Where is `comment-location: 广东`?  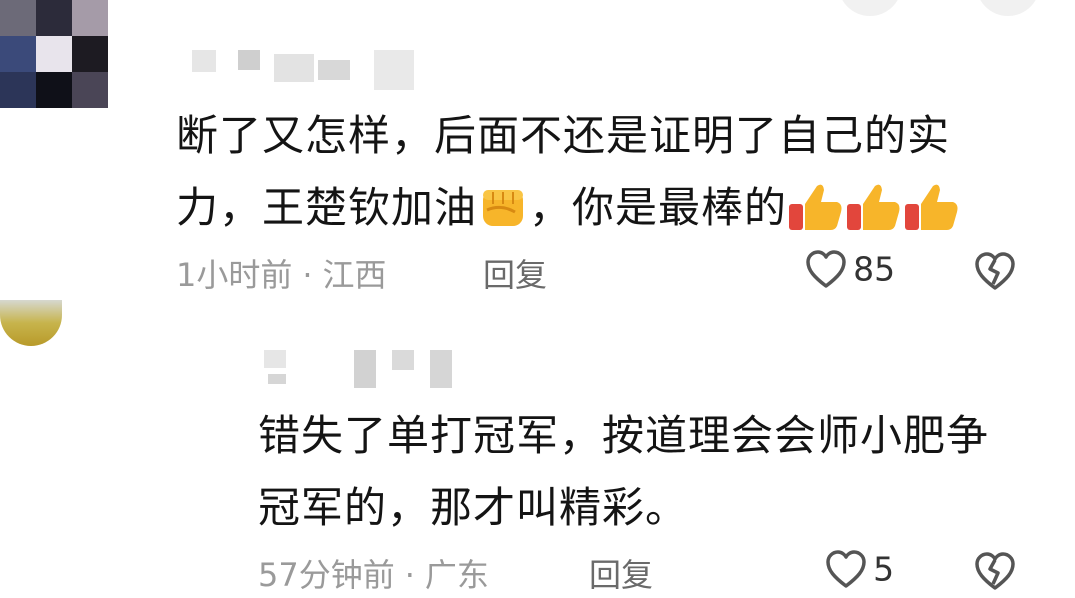 comment-location: 广东 is located at coordinates (456, 575).